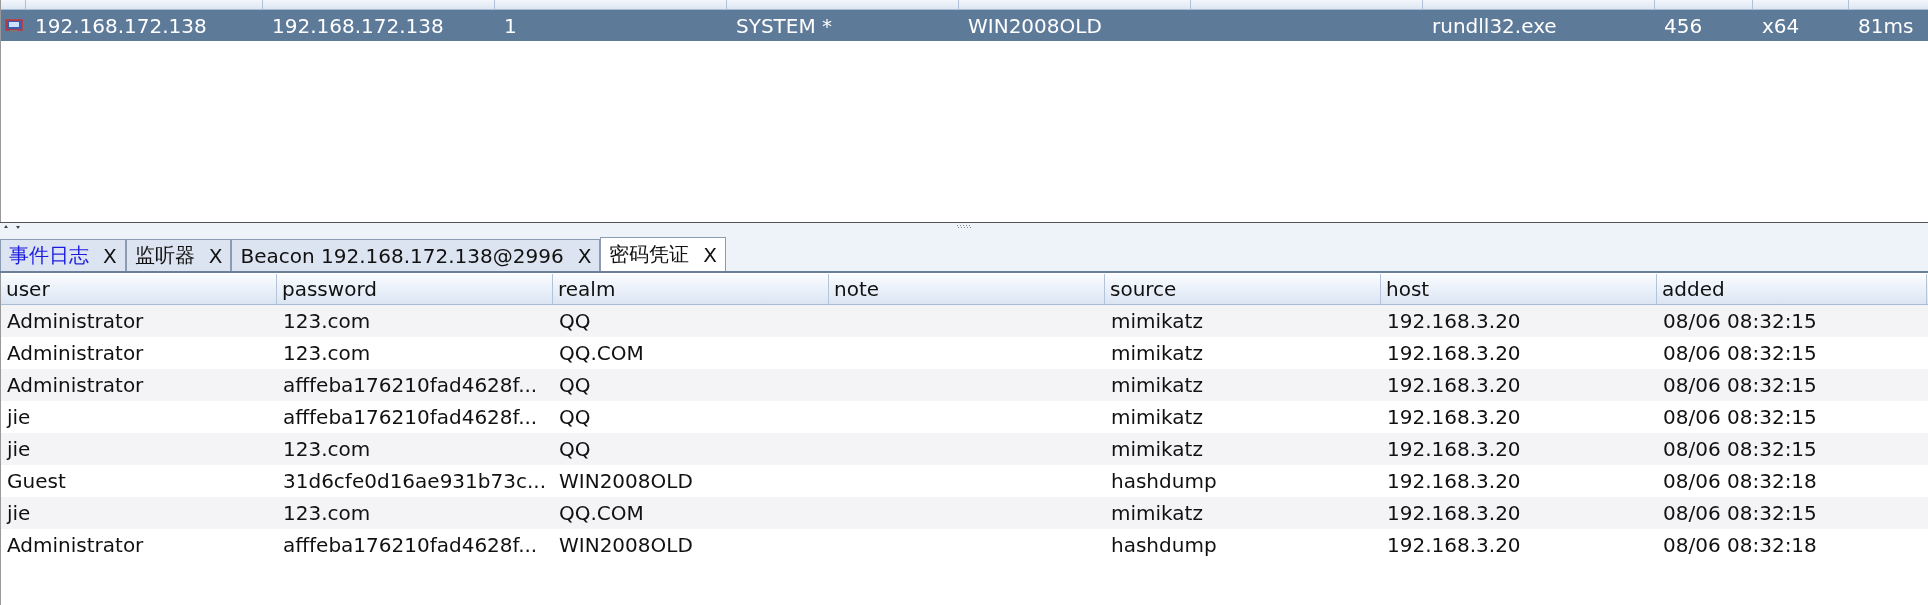 The width and height of the screenshot is (1928, 605). I want to click on session-row: 192.168.172.138 192.168.172.138 1 SYSTEM * WIN2008OLD rundll32.exe 456 x64 81ms, so click(964, 25).